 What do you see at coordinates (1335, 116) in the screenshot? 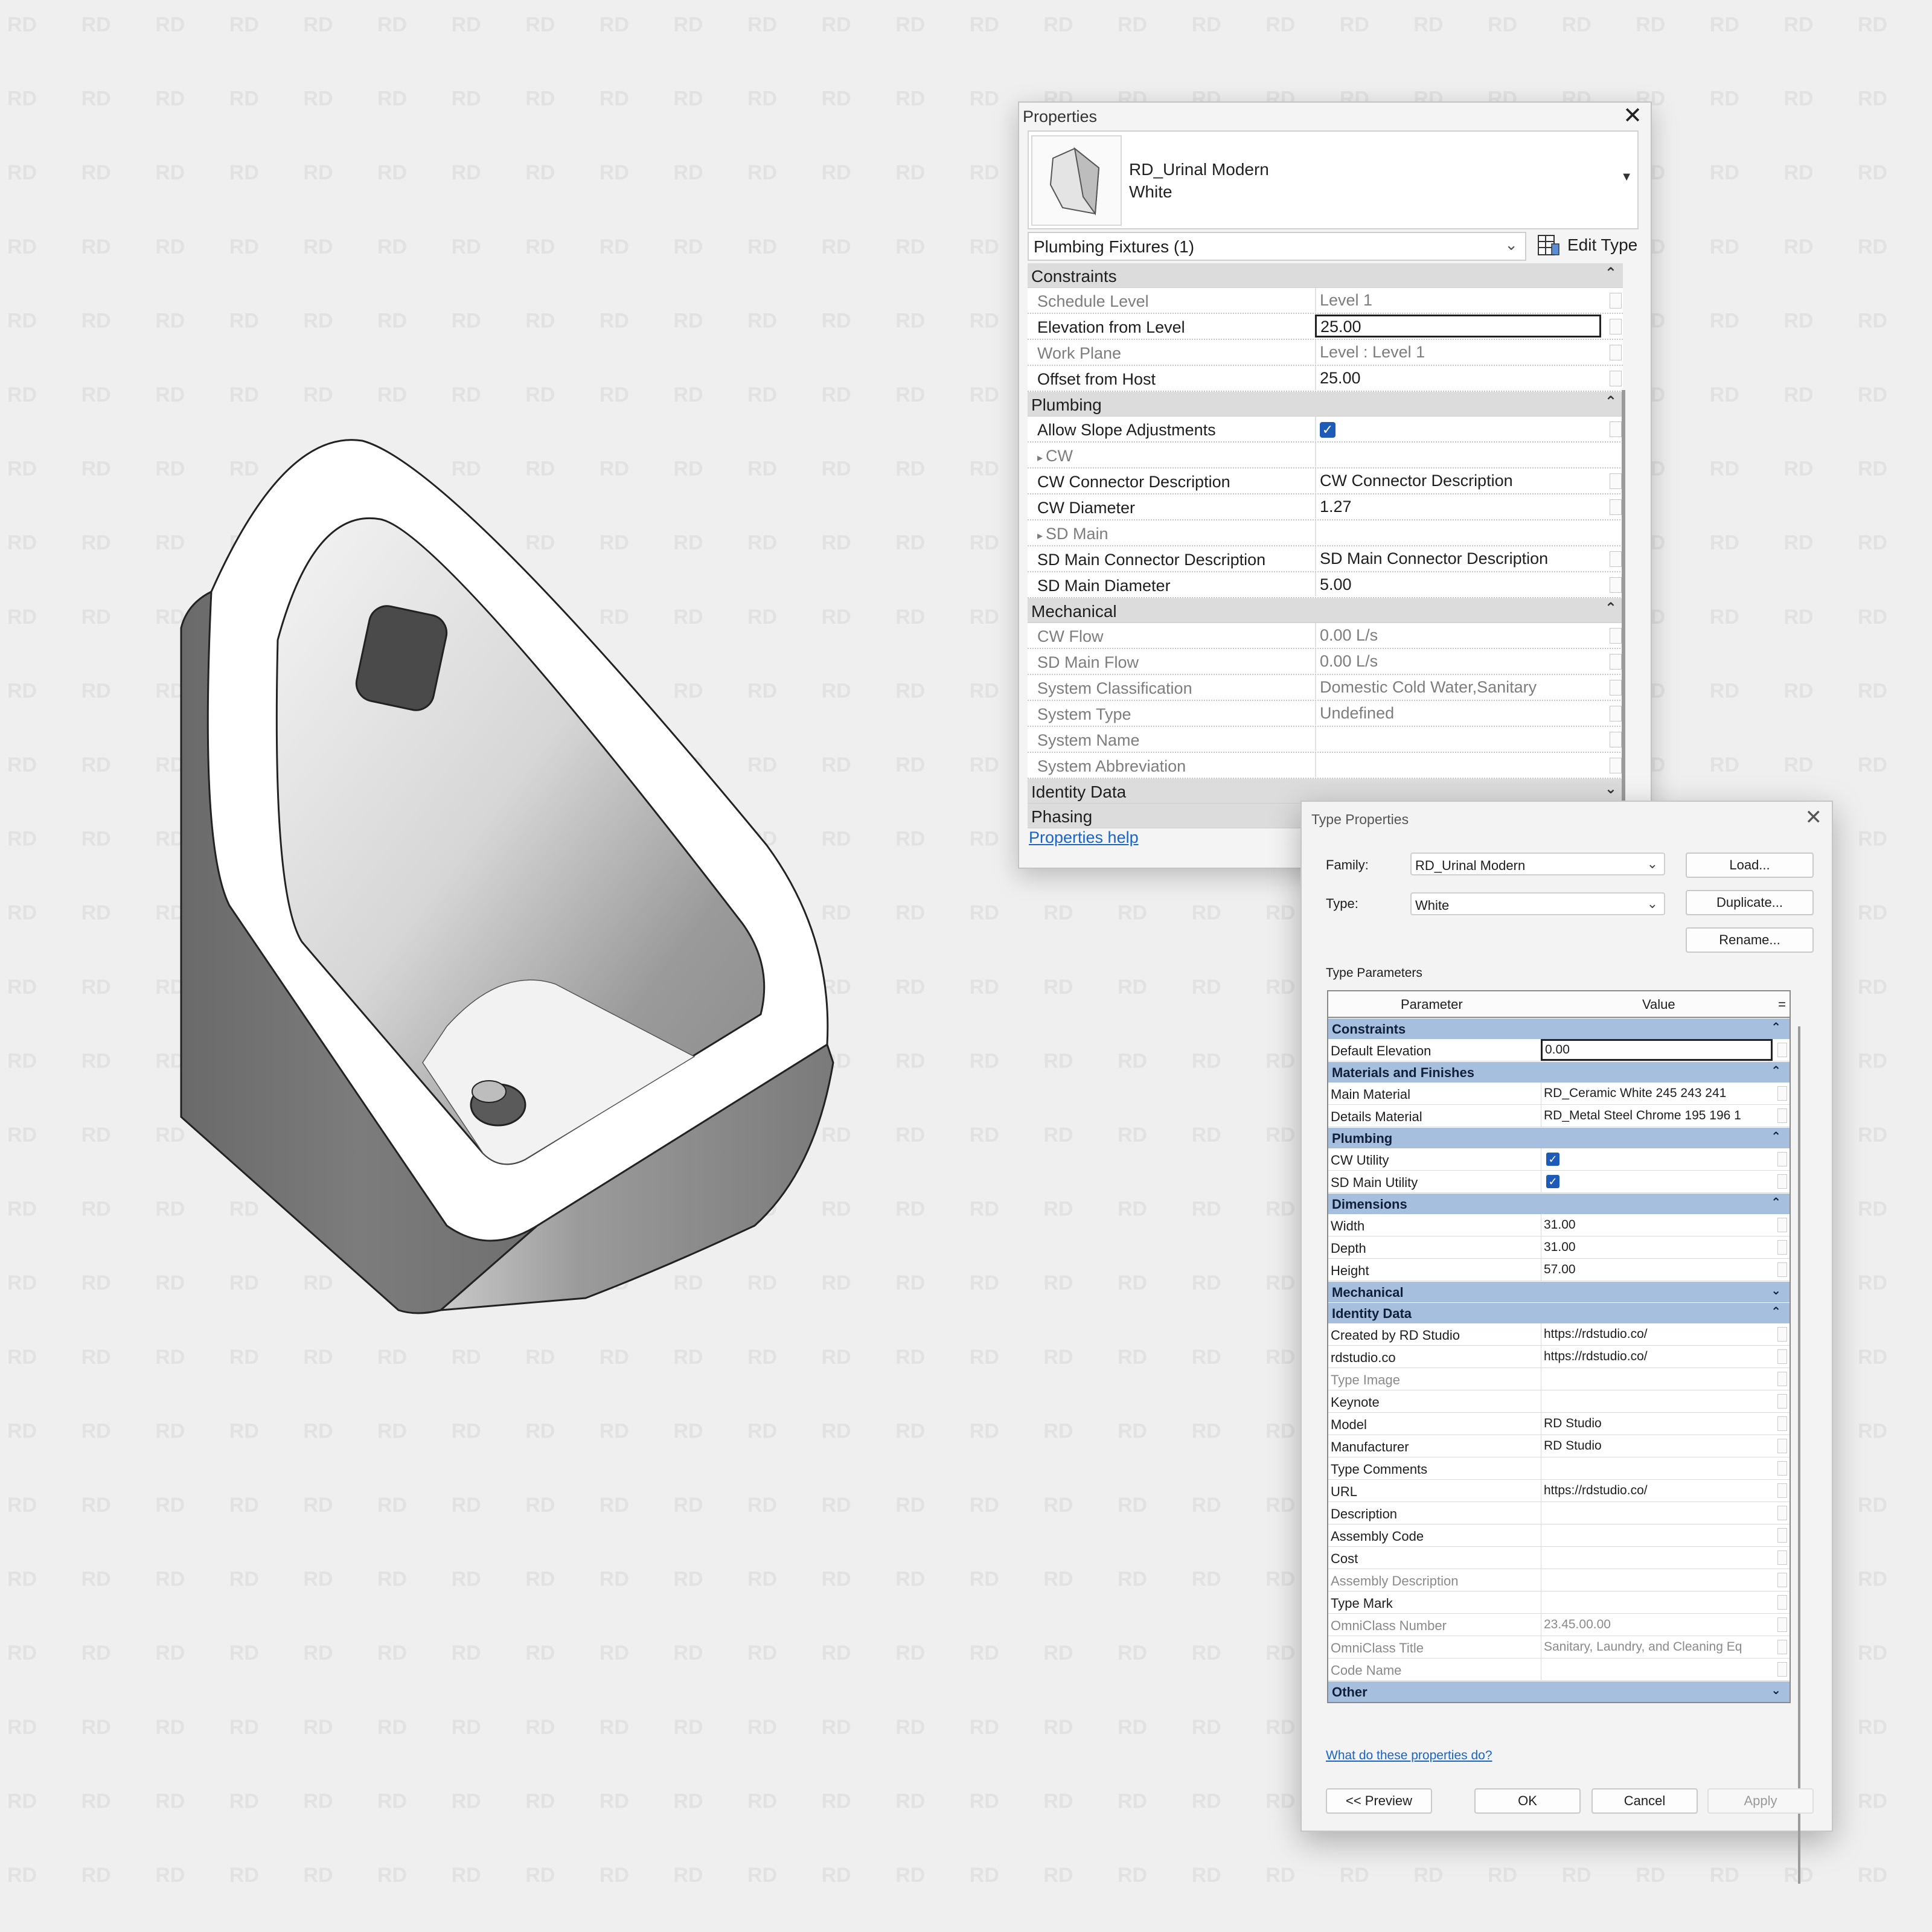
I see `properties-titlebar: Properties ✕` at bounding box center [1335, 116].